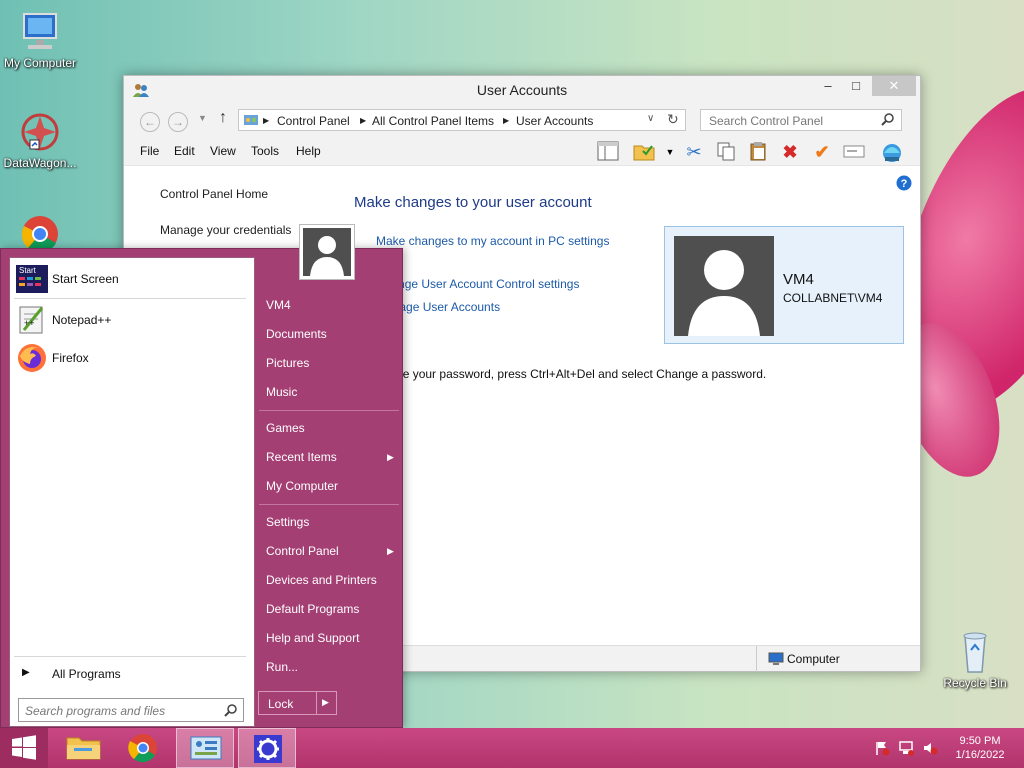 The width and height of the screenshot is (1024, 768). What do you see at coordinates (325, 702) in the screenshot?
I see `lock-options-arrow-icon: ▶` at bounding box center [325, 702].